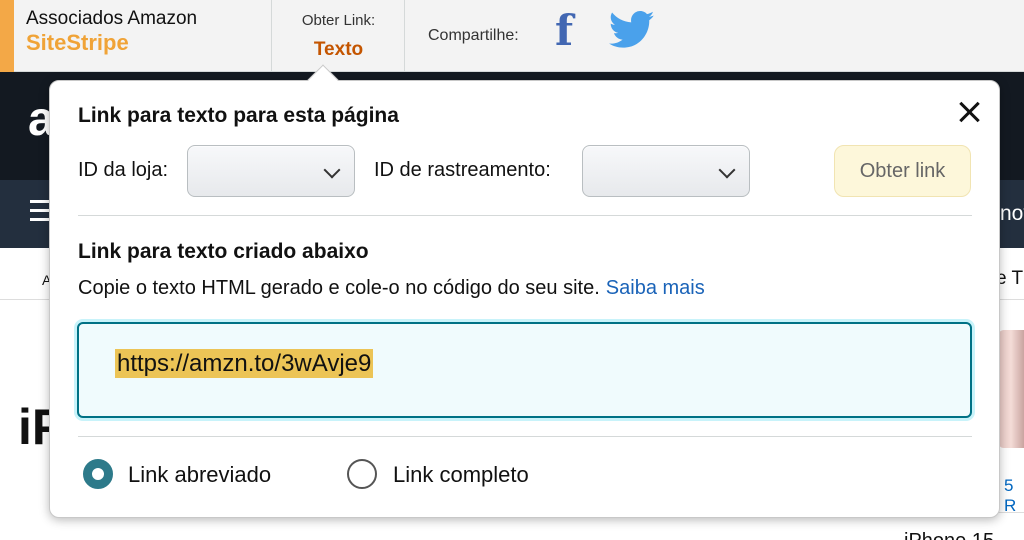 The width and height of the screenshot is (1024, 540). Describe the element at coordinates (339, 36) in the screenshot. I see `get-link-menu: Obter Link: Texto` at that location.